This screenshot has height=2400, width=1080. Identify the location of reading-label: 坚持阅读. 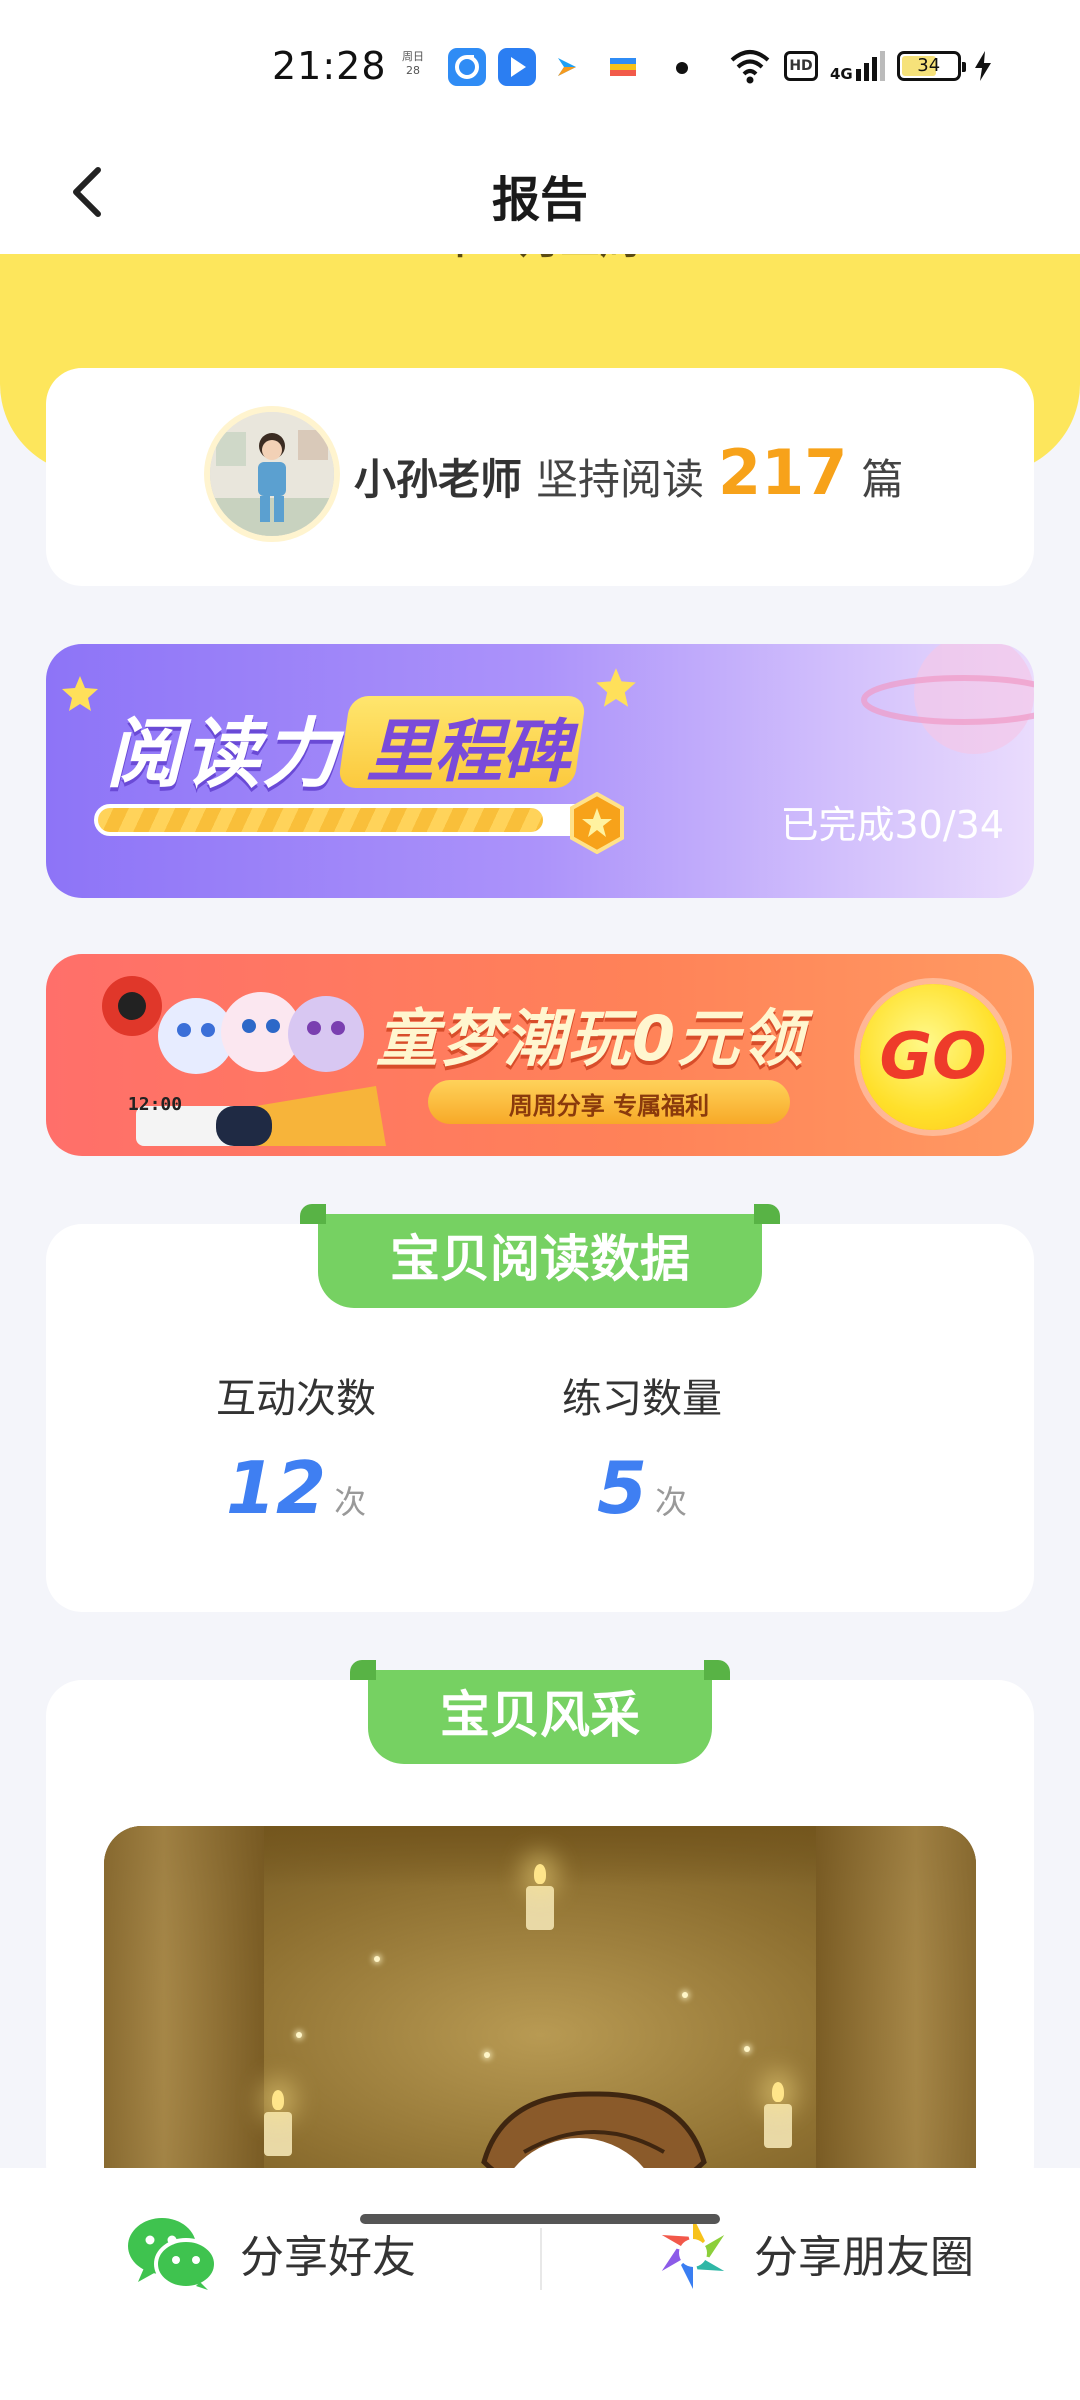
(620, 479).